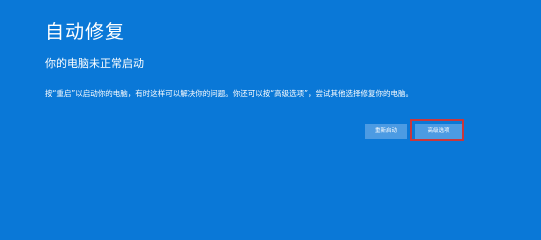 The height and width of the screenshot is (240, 541). What do you see at coordinates (94, 63) in the screenshot?
I see `page-subtitle: 你的电脑未正常启动` at bounding box center [94, 63].